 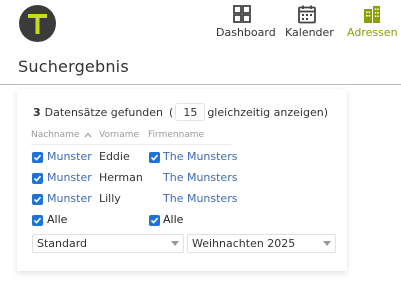 What do you see at coordinates (73, 66) in the screenshot?
I see `page-title: Suchergebnis` at bounding box center [73, 66].